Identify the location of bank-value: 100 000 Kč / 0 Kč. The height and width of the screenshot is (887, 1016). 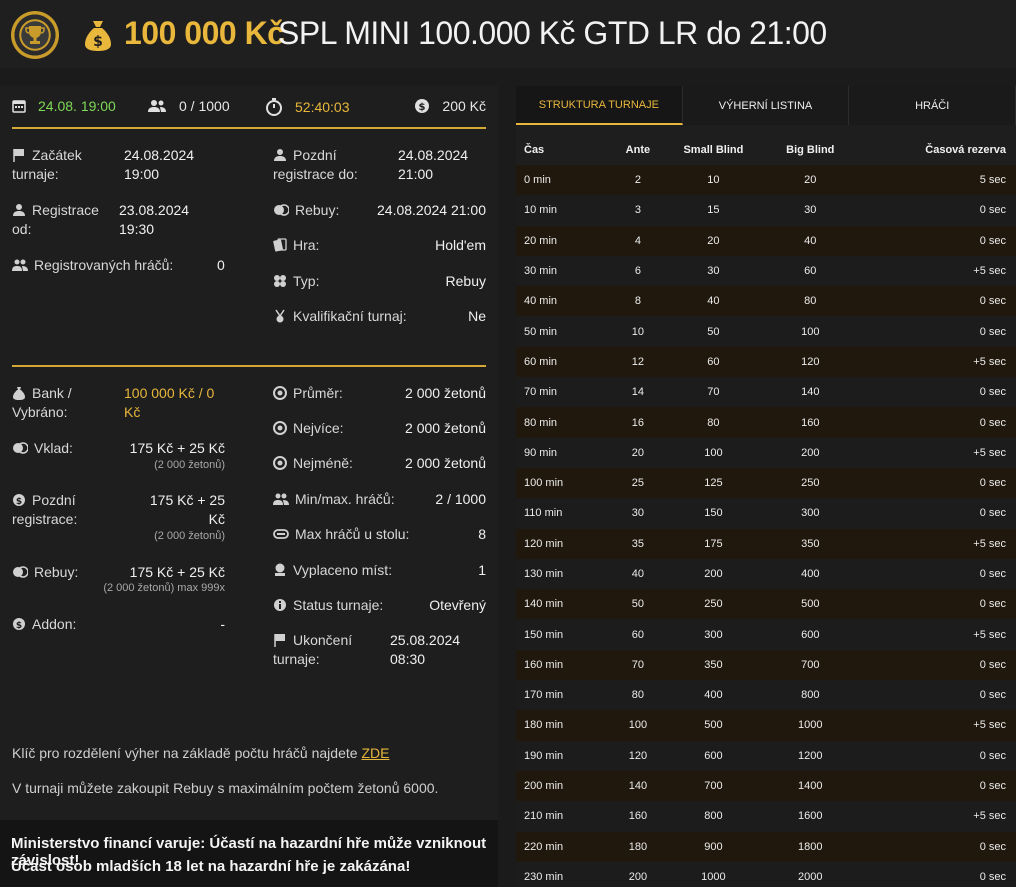
(169, 402).